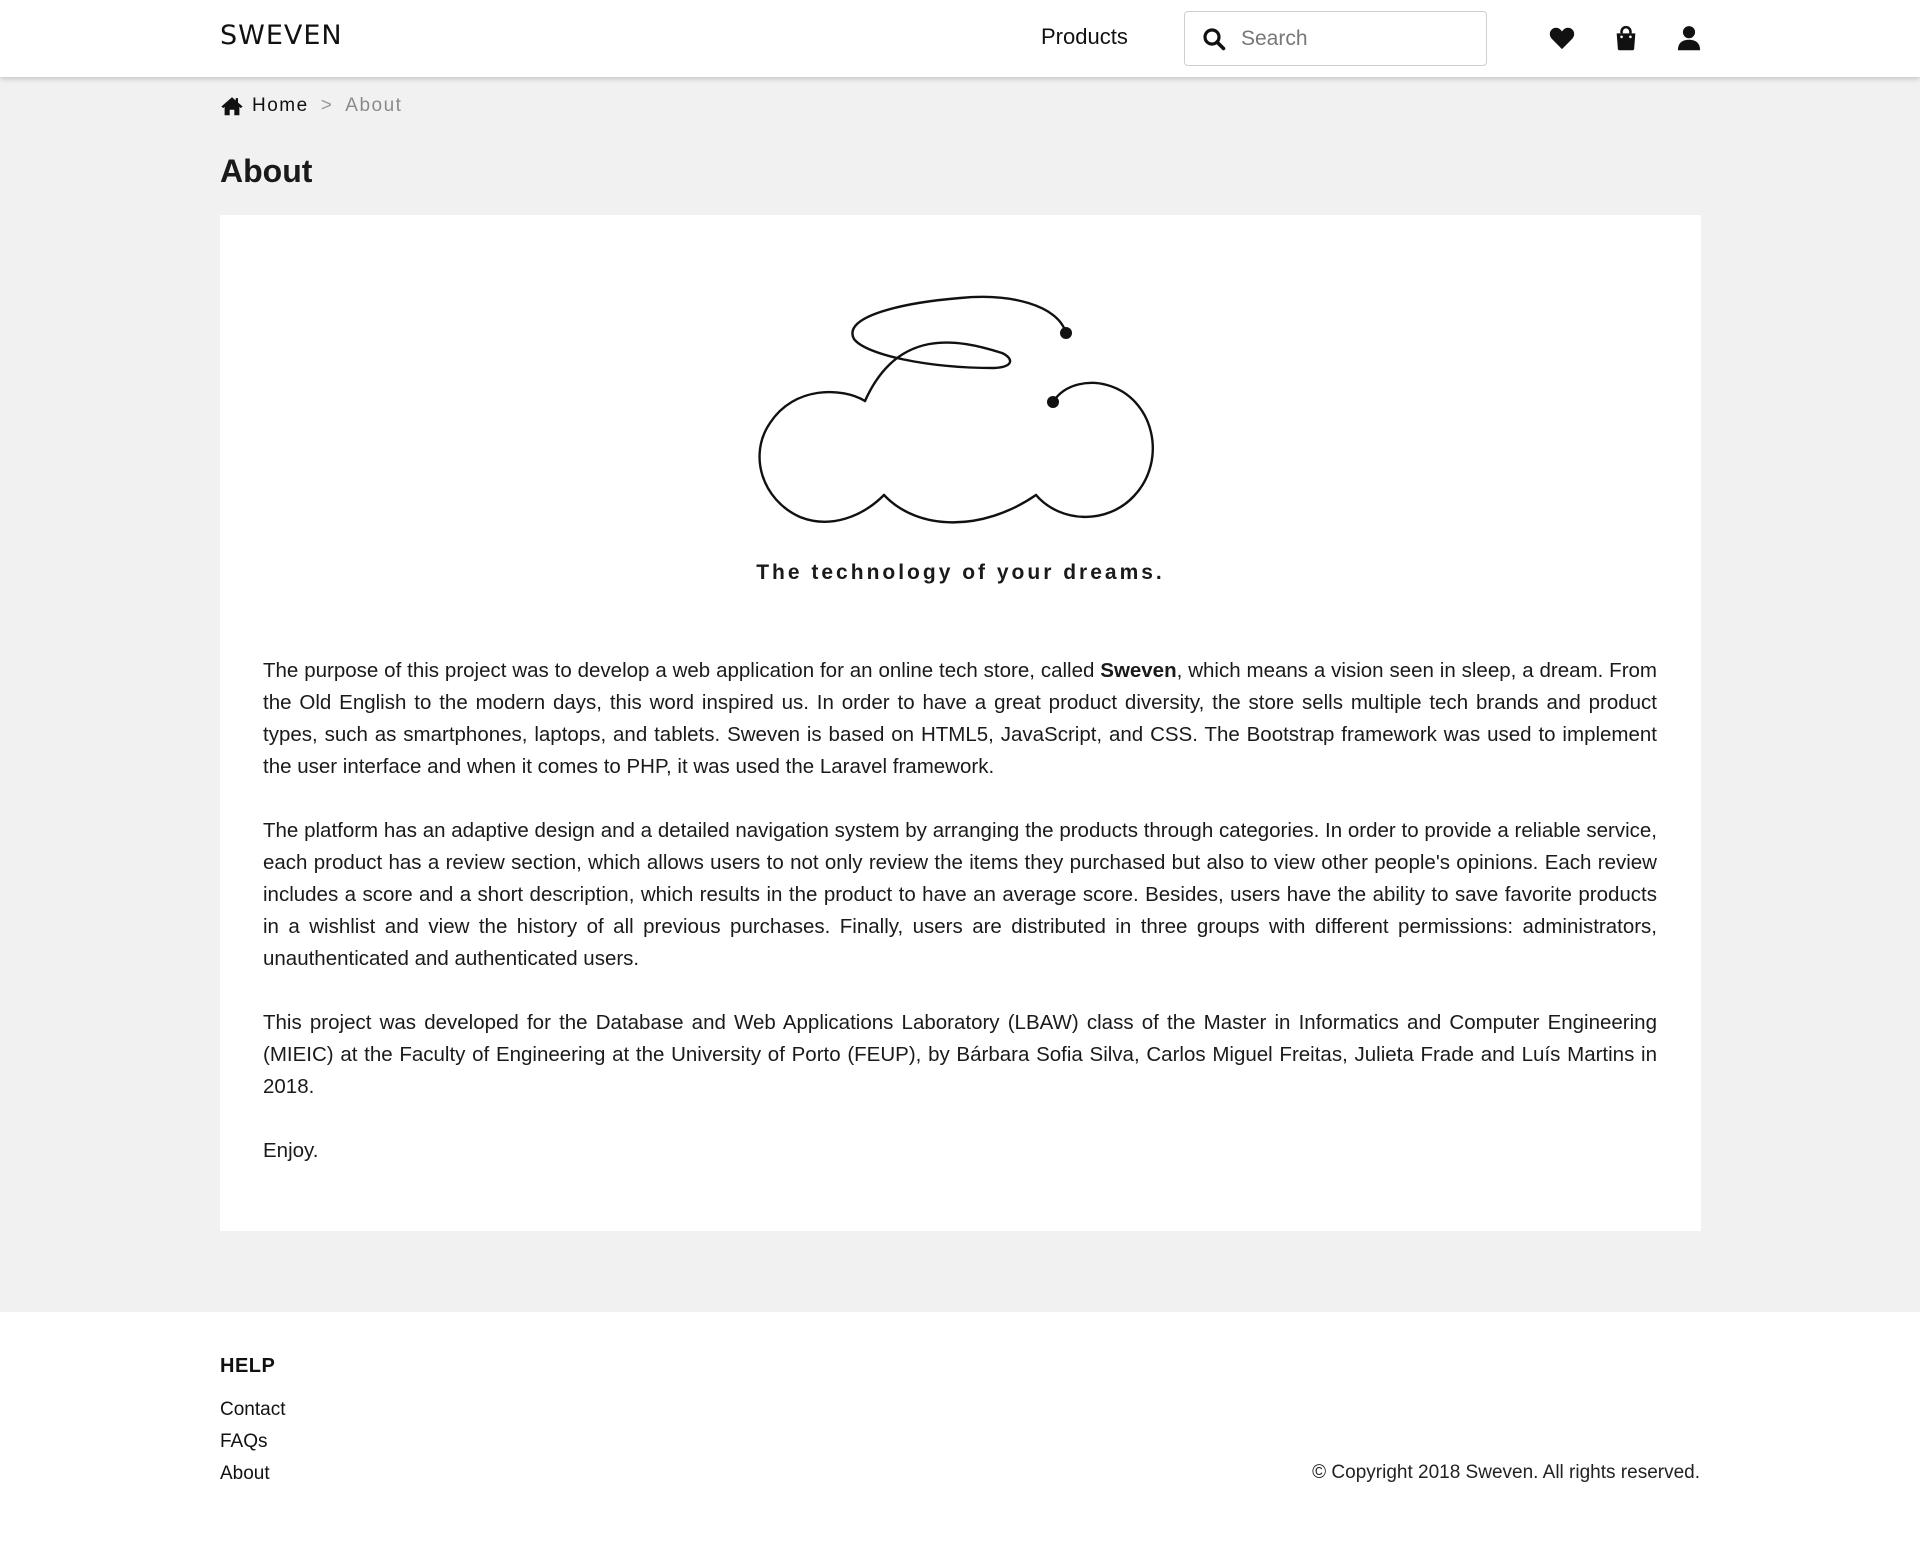  Describe the element at coordinates (1356, 39) in the screenshot. I see `search-input` at that location.